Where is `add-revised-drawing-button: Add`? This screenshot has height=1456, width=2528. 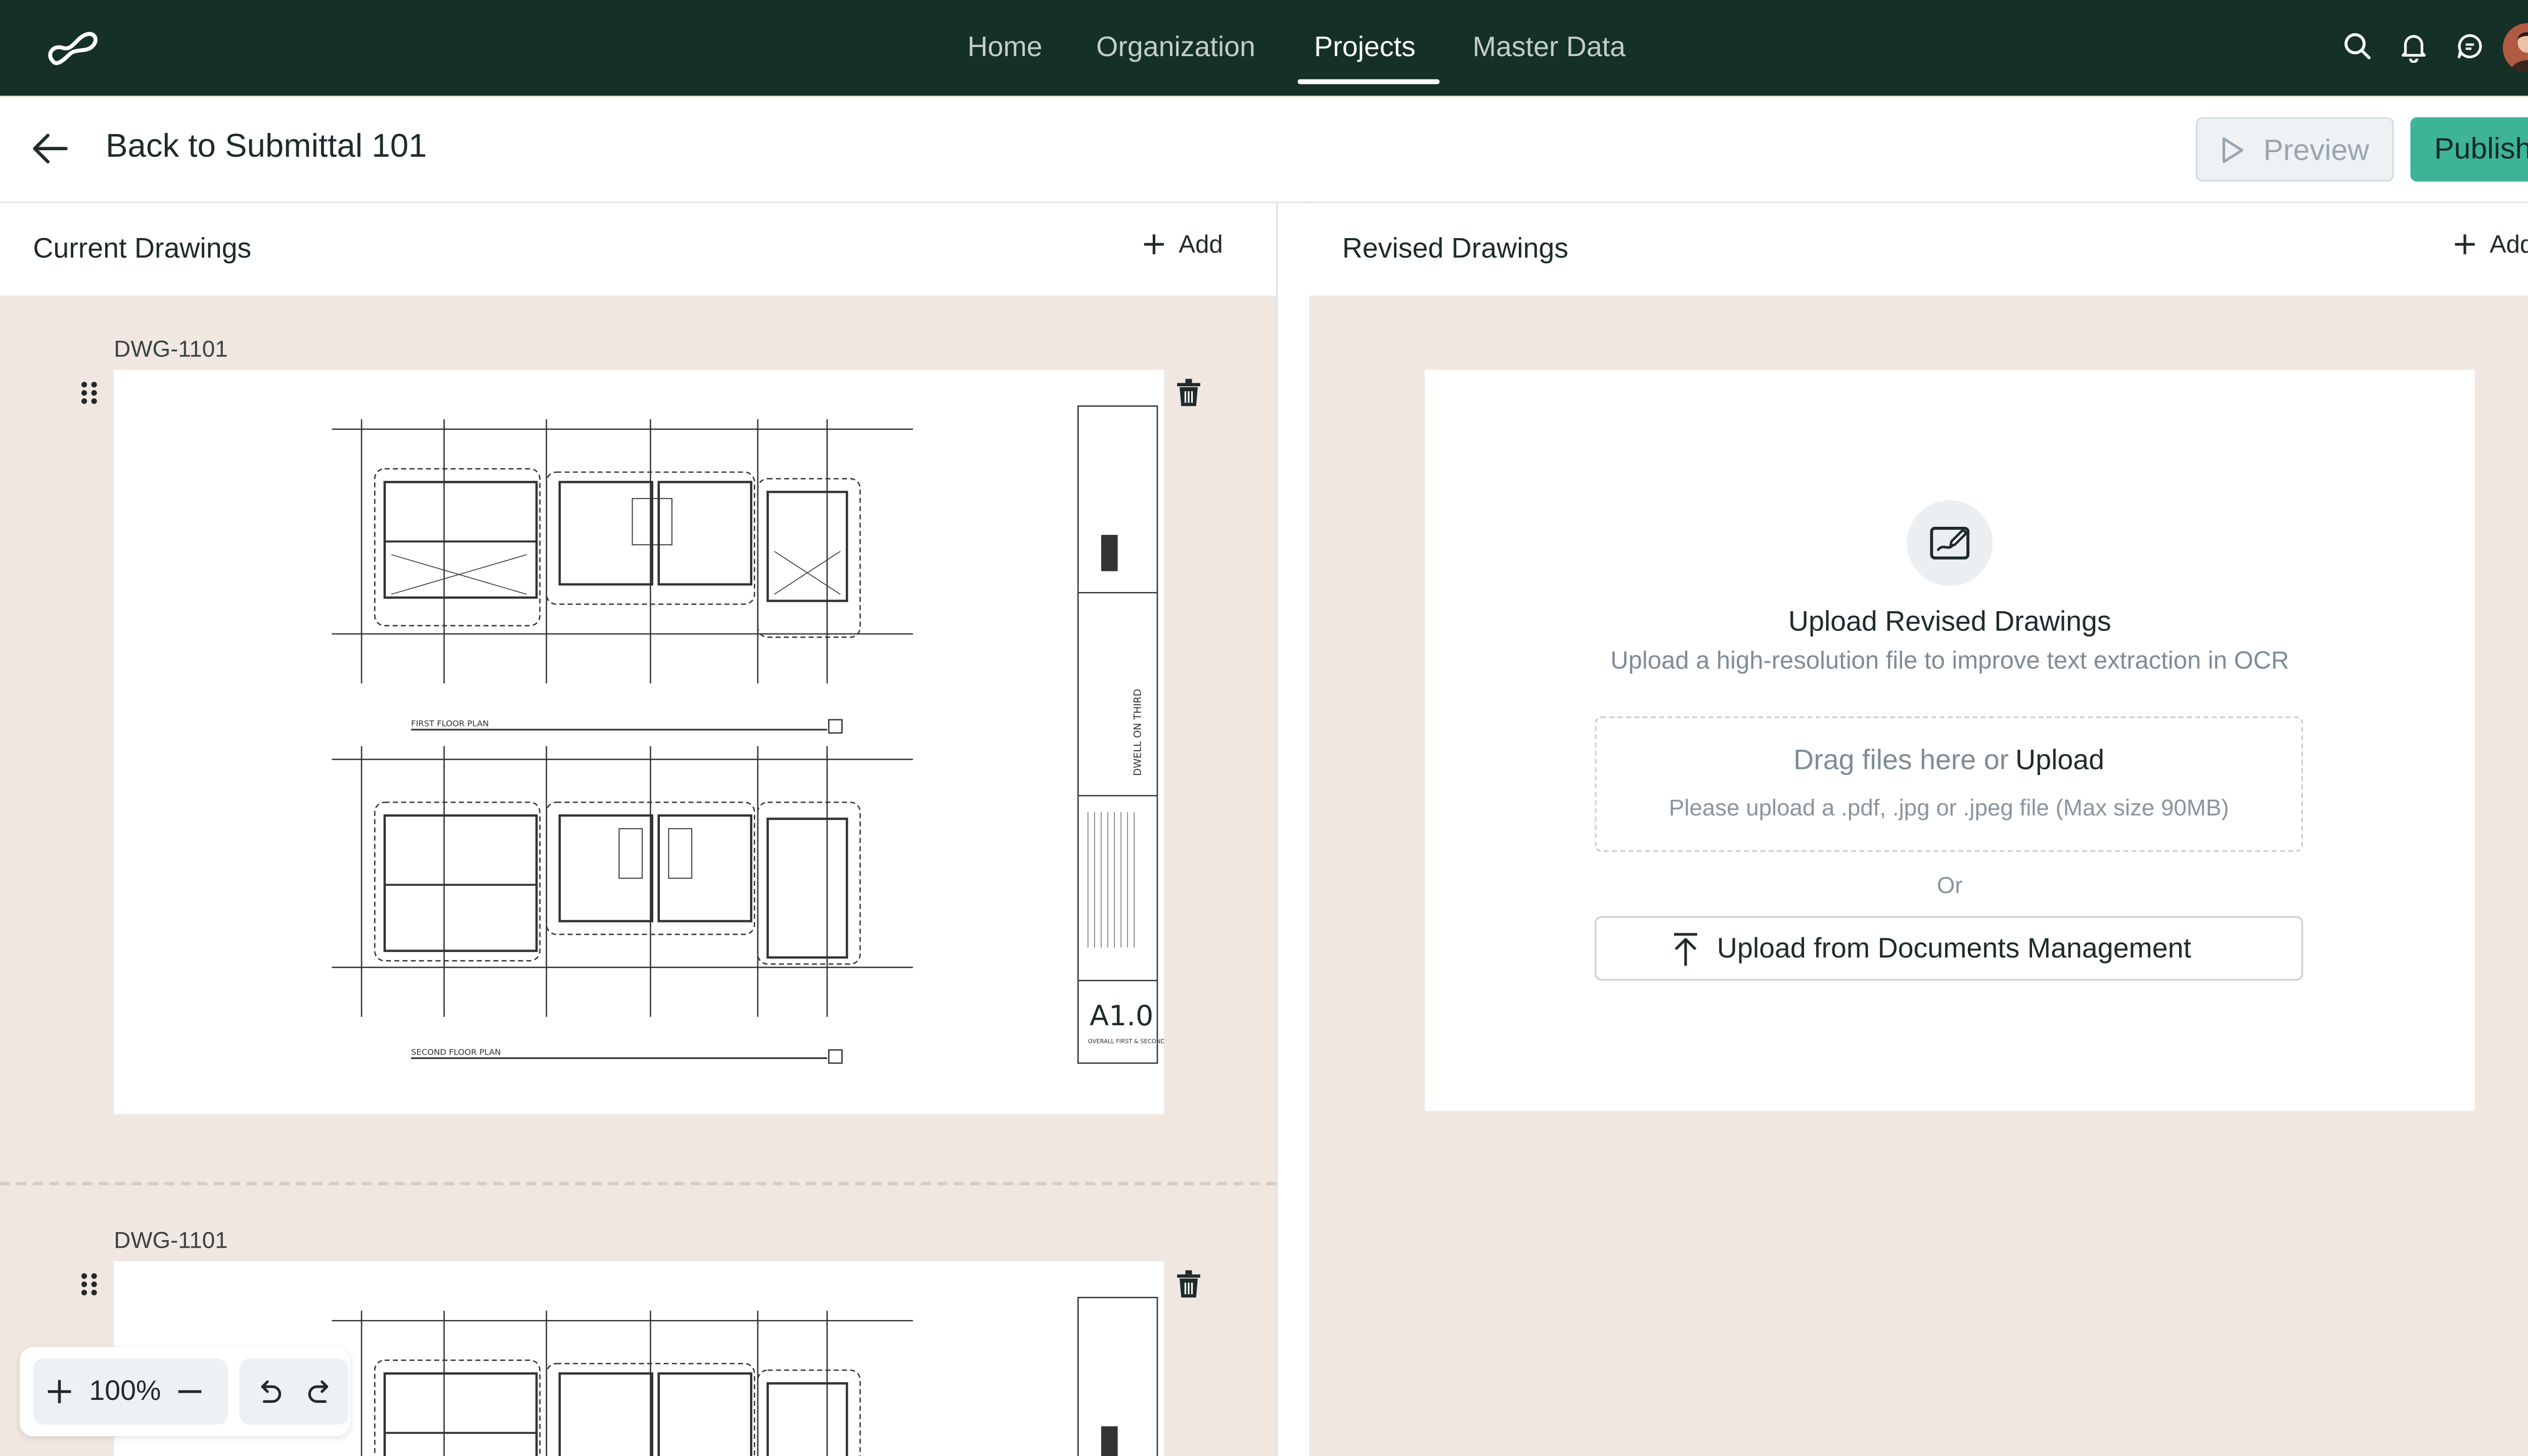 add-revised-drawing-button: Add is located at coordinates (2491, 245).